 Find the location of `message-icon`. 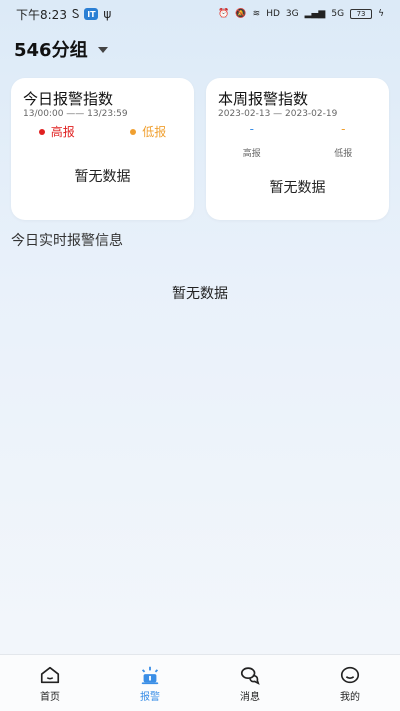

message-icon is located at coordinates (250, 675).